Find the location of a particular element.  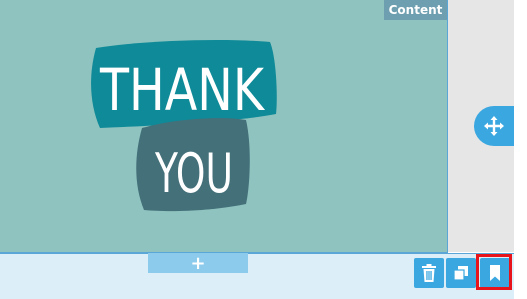

duplicate-block-button is located at coordinates (461, 273).